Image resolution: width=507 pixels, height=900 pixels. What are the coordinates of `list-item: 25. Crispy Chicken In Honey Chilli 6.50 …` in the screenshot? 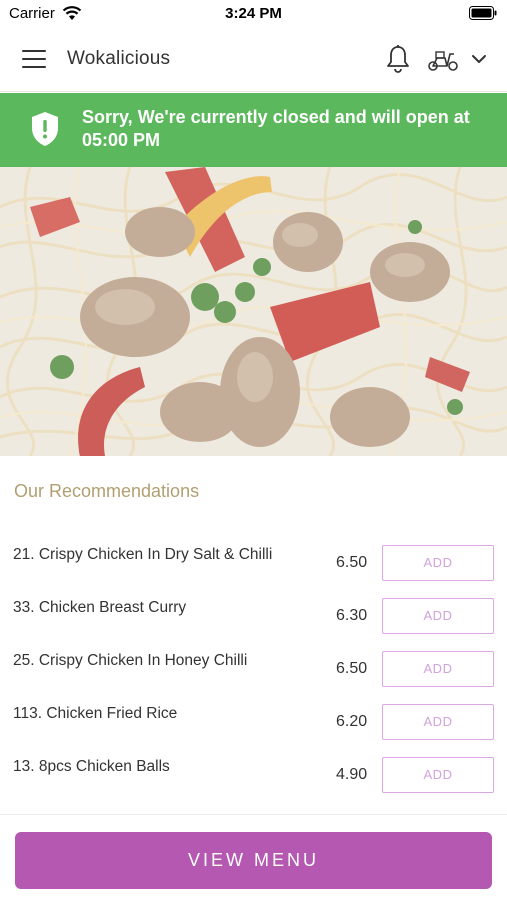 It's located at (253, 662).